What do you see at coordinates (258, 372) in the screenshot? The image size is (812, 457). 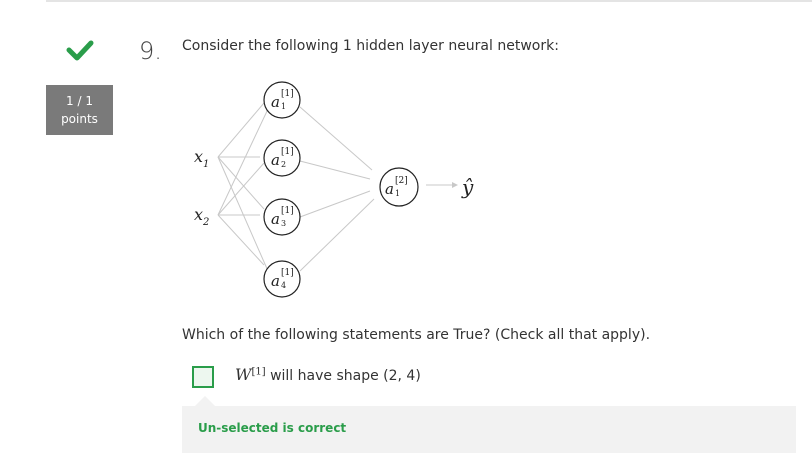 I see `option-math-sup: [1]` at bounding box center [258, 372].